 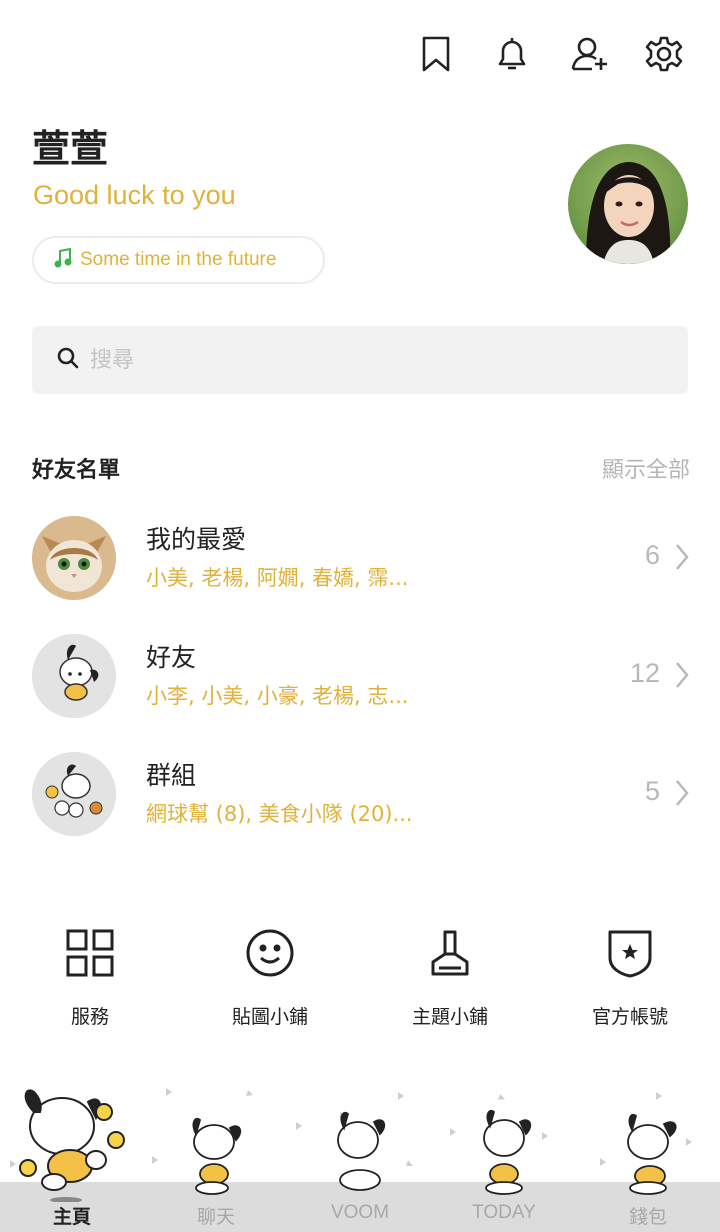 What do you see at coordinates (72, 1215) in the screenshot?
I see `tab-home: 主頁` at bounding box center [72, 1215].